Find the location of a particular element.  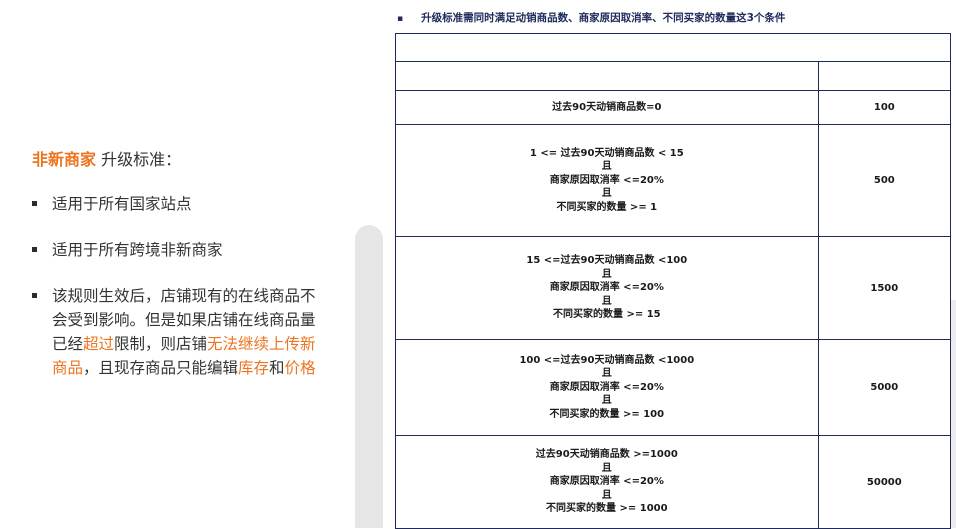

rule-highlight: 价格 is located at coordinates (300, 368).